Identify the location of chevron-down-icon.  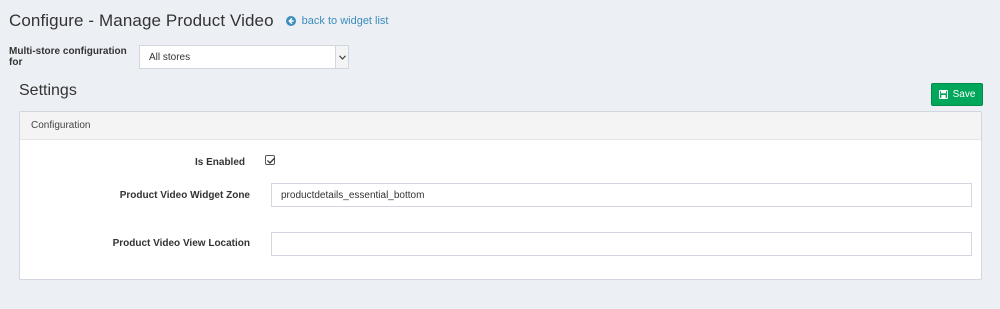
(341, 57).